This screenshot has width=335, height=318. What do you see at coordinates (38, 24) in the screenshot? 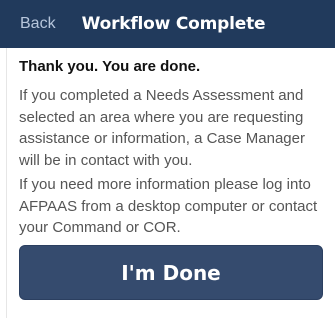
I see `back-button: Back` at bounding box center [38, 24].